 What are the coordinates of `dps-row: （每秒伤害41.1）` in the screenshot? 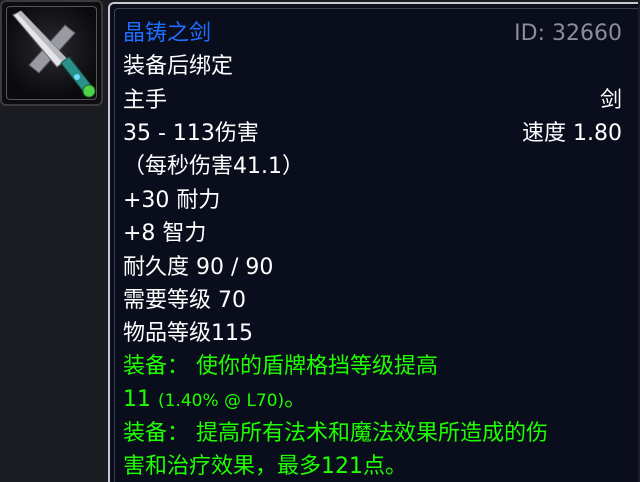 It's located at (372, 167).